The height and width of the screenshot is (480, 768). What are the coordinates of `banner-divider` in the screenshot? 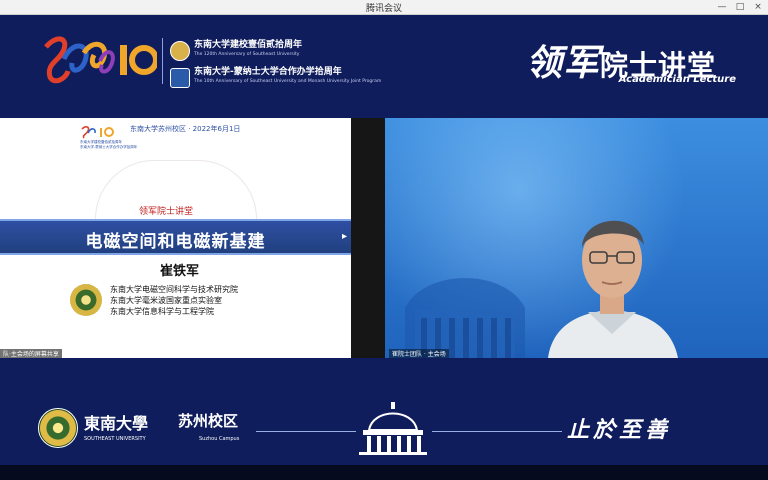 It's located at (162, 61).